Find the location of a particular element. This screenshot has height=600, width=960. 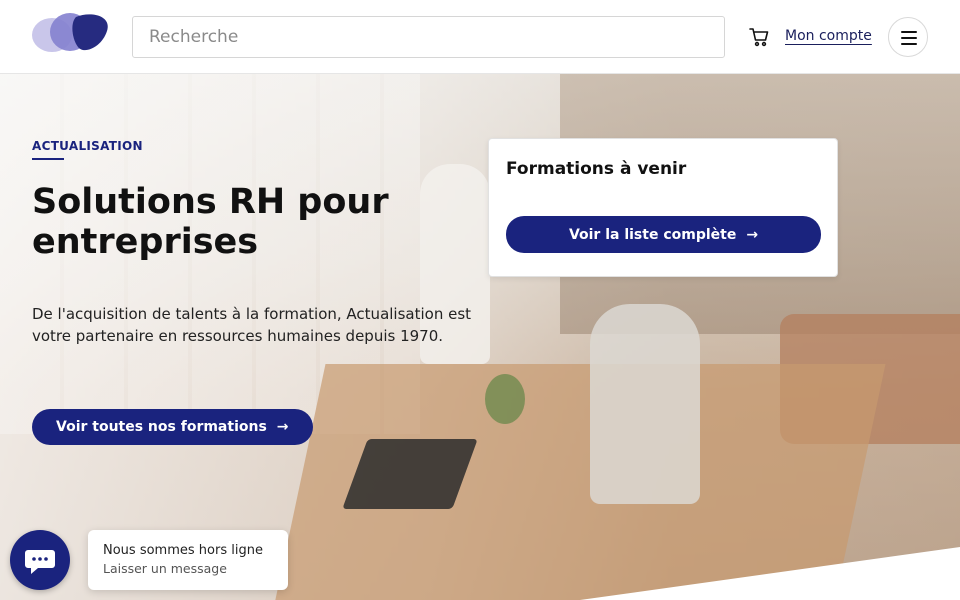

eyebrow-underline is located at coordinates (48, 159).